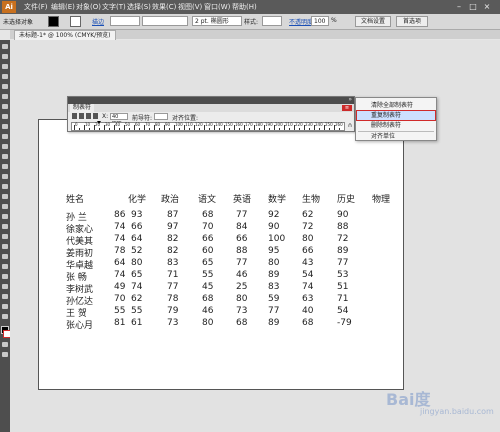 The width and height of the screenshot is (500, 432). I want to click on mesh-tool-icon, so click(5, 226).